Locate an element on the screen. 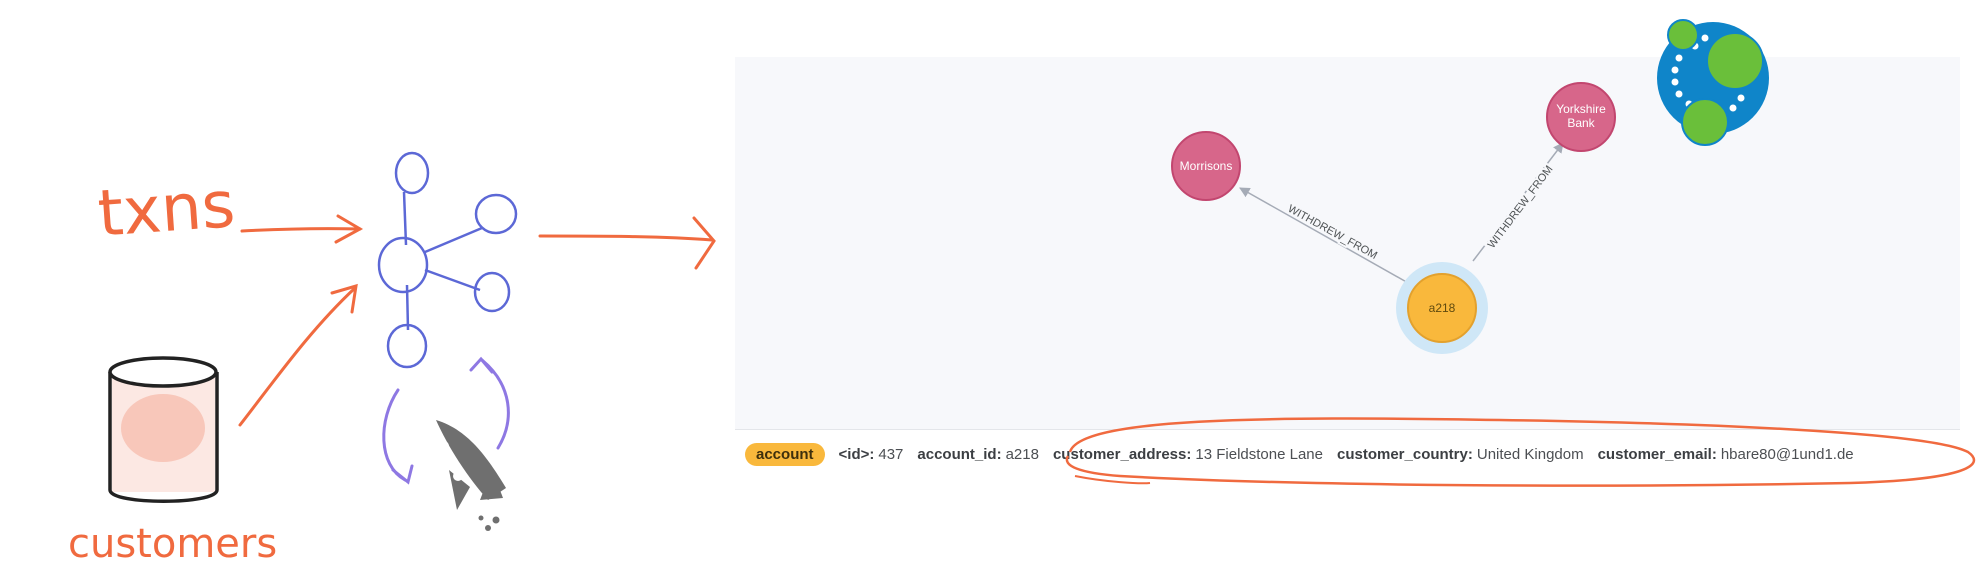  node-label: Bank is located at coordinates (1581, 123).